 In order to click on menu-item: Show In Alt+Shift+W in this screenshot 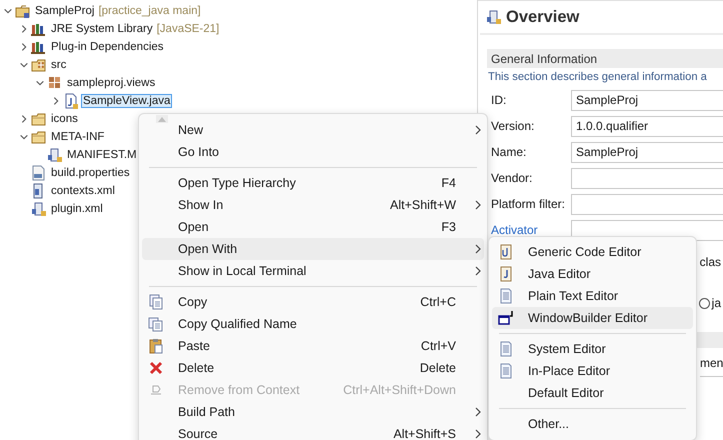, I will do `click(313, 205)`.